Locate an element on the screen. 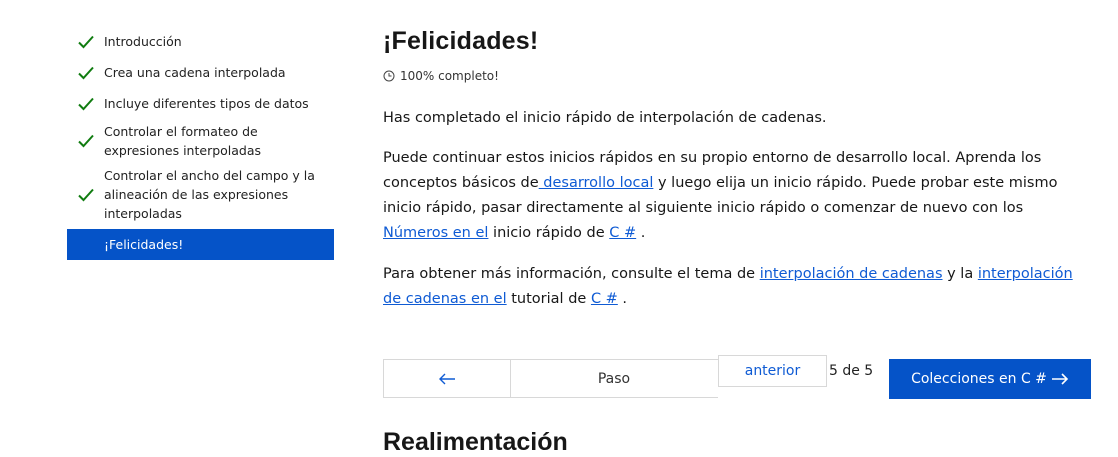  previous-step-button is located at coordinates (447, 378).